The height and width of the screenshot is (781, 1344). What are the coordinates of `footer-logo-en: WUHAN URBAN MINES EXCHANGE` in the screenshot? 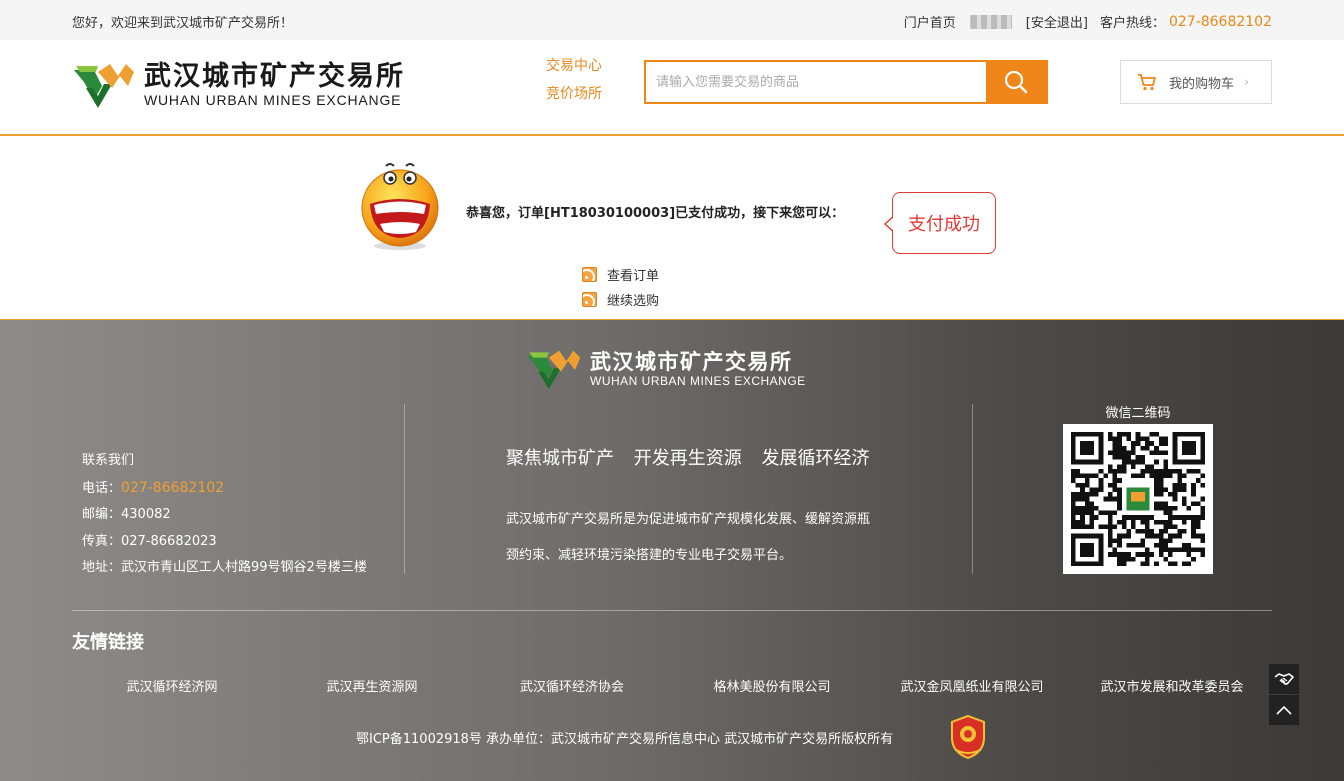 It's located at (698, 381).